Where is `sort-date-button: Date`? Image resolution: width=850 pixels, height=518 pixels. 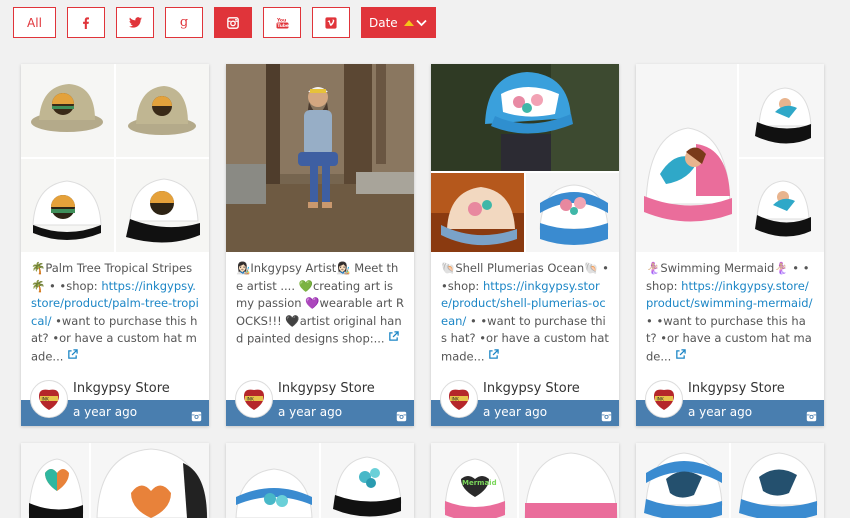 sort-date-button: Date is located at coordinates (398, 22).